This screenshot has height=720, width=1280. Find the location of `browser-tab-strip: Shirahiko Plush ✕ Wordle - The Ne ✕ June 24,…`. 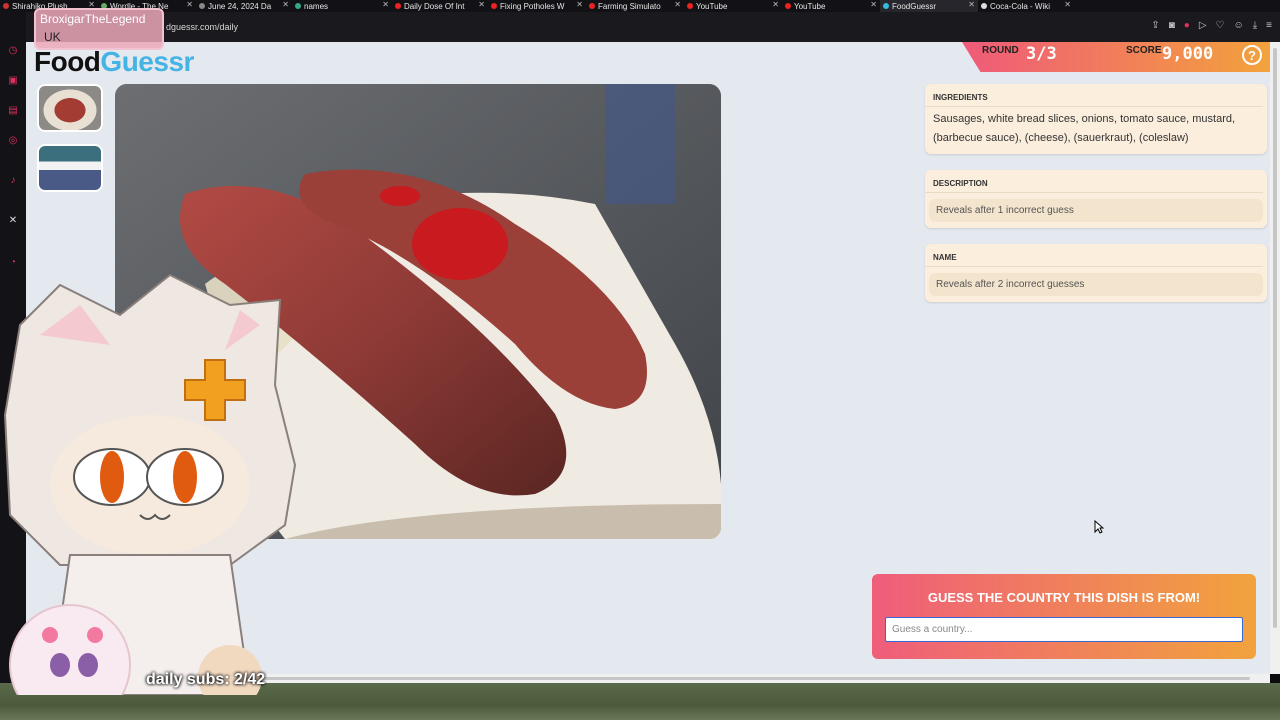

browser-tab-strip: Shirahiko Plush ✕ Wordle - The Ne ✕ June 24,… is located at coordinates (640, 6).